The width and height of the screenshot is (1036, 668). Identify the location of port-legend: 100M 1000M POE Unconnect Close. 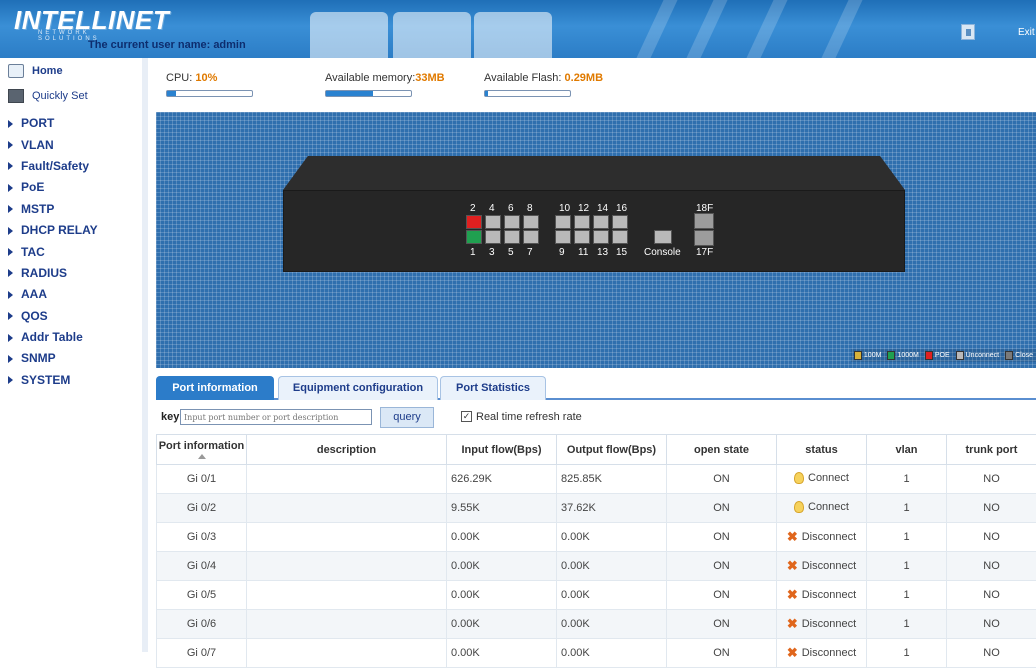
(943, 355).